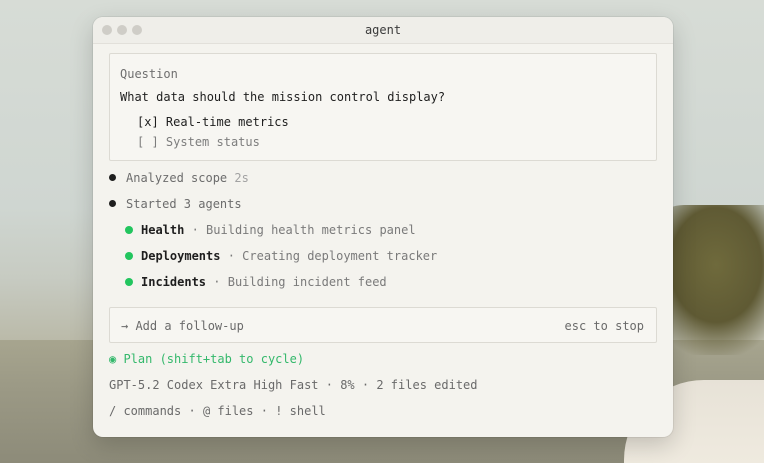 This screenshot has height=463, width=764. What do you see at coordinates (307, 282) in the screenshot?
I see `agent-task: Building incident feed` at bounding box center [307, 282].